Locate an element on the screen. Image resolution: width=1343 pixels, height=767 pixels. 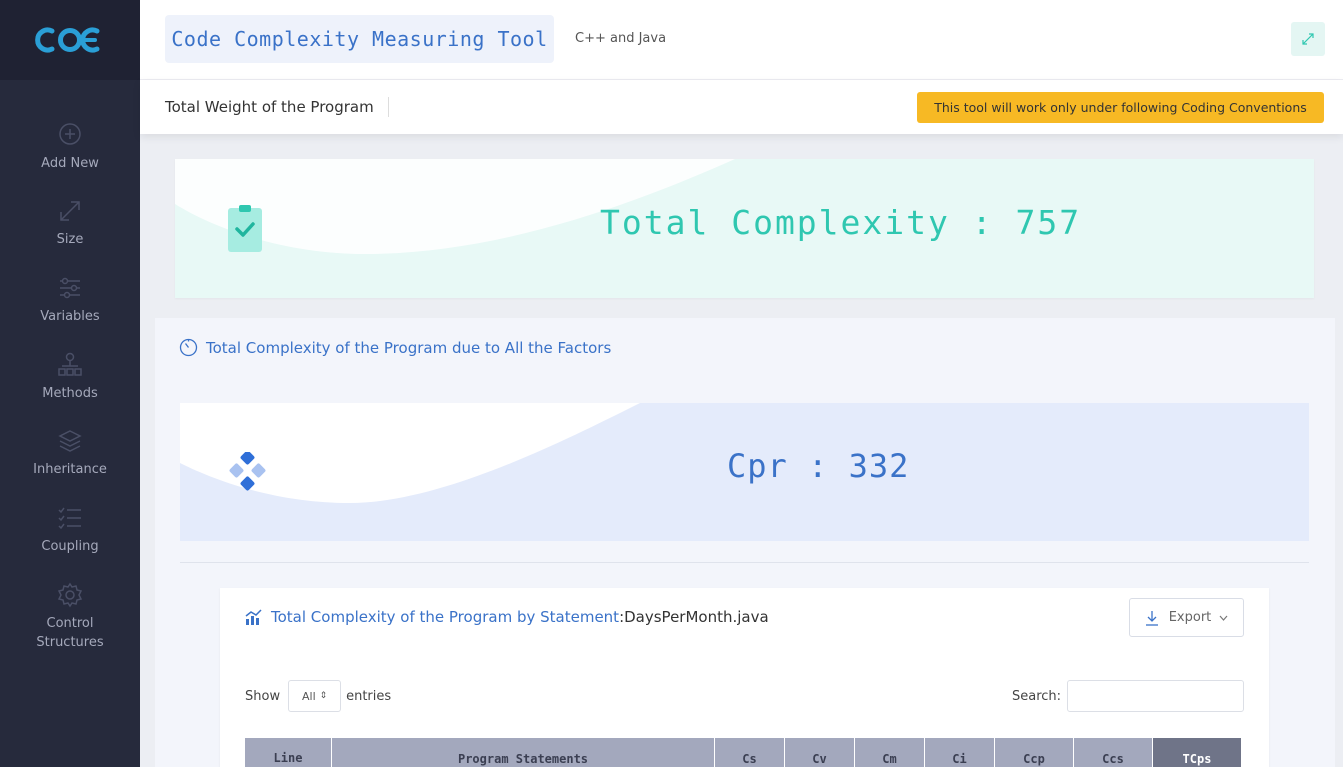
page-size-select: All ⇕ is located at coordinates (315, 696).